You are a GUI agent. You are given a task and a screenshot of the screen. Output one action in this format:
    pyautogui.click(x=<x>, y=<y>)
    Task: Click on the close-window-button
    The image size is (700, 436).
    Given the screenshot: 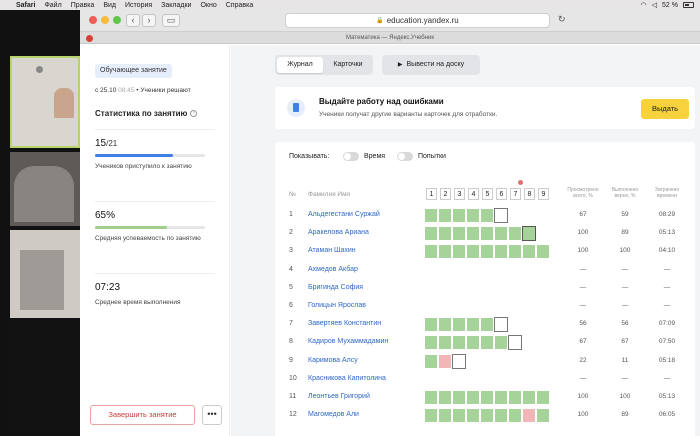 What is the action you would take?
    pyautogui.click(x=93, y=20)
    